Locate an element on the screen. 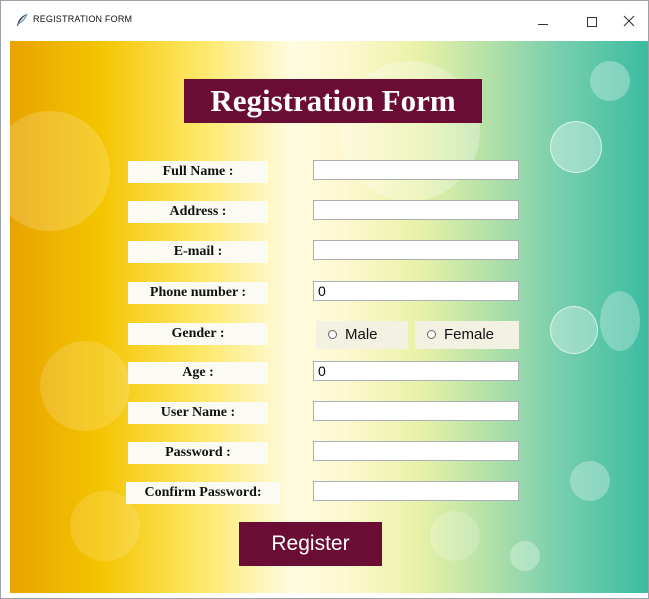 This screenshot has width=649, height=599. maximize-icon is located at coordinates (592, 22).